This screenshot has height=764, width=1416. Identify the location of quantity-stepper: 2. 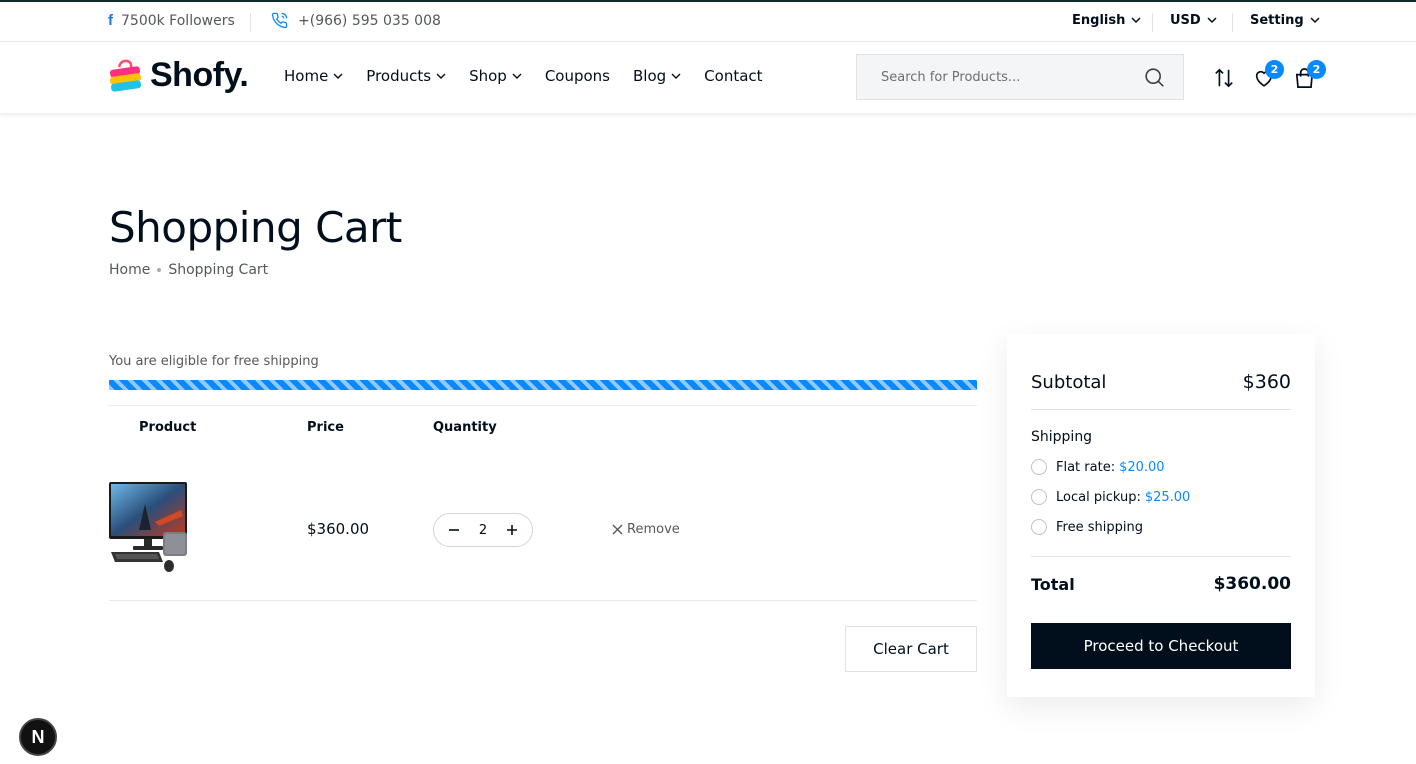
(483, 530).